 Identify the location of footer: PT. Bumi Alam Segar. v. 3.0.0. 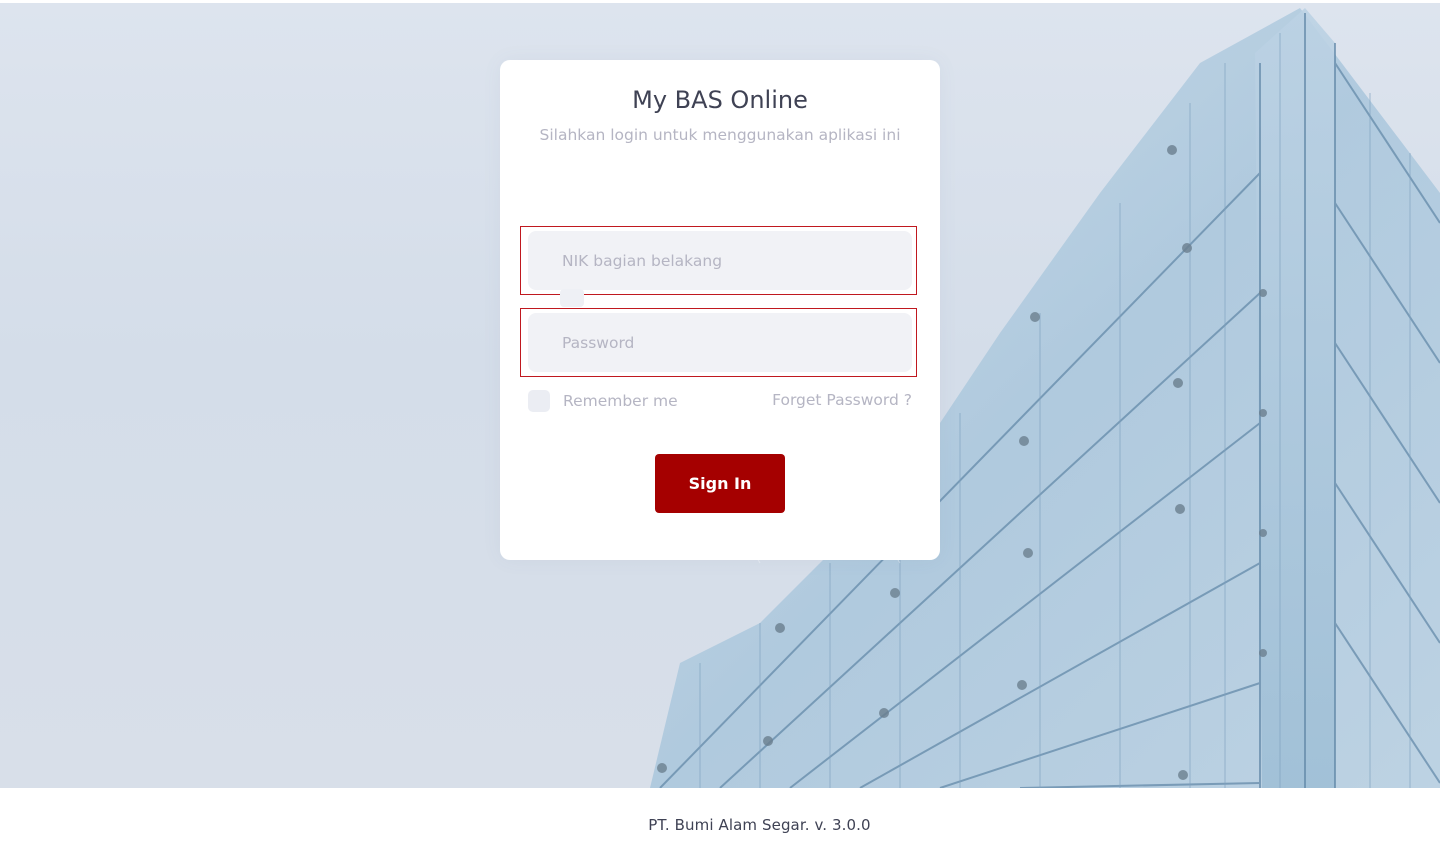
(720, 827).